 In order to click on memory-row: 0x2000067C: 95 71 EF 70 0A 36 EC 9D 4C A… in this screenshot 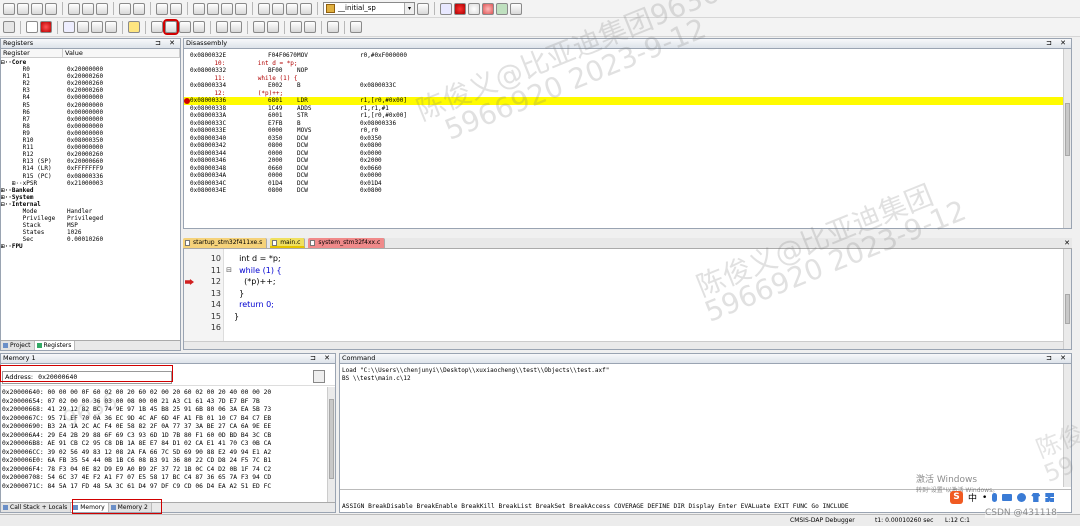, I will do `click(168, 419)`.